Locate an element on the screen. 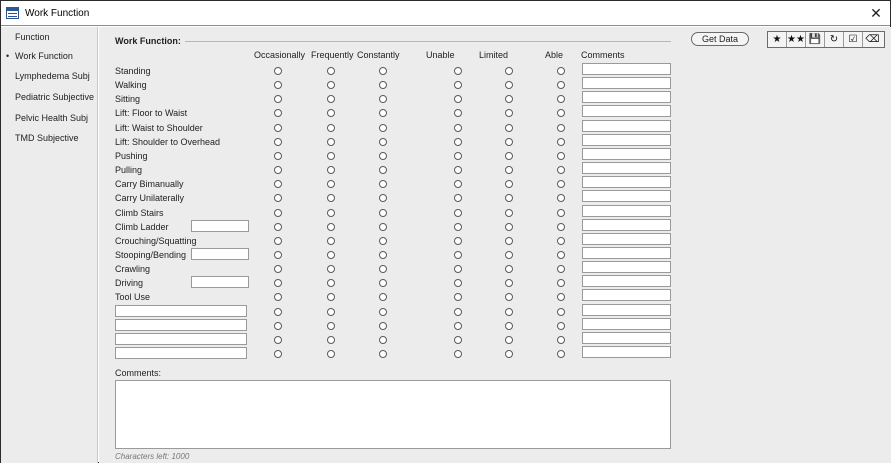 This screenshot has height=463, width=891. save-icon: 💾 is located at coordinates (815, 39).